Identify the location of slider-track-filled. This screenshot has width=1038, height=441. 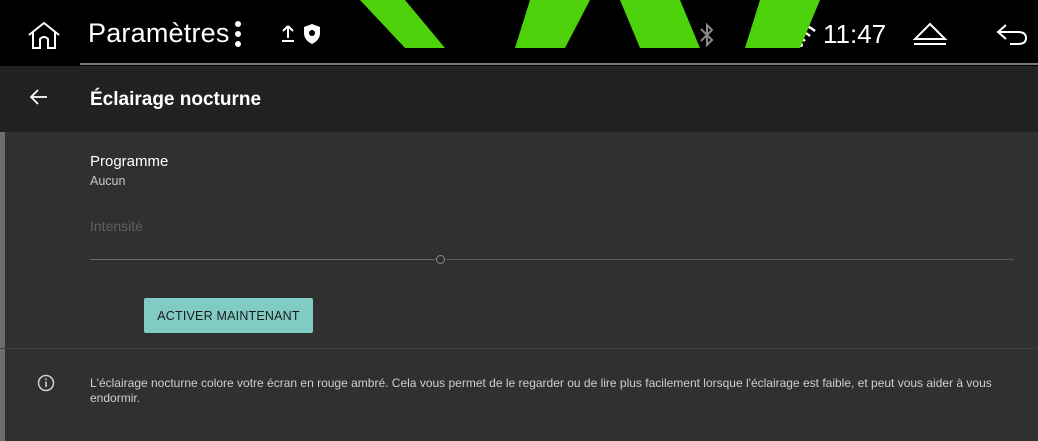
(262, 259).